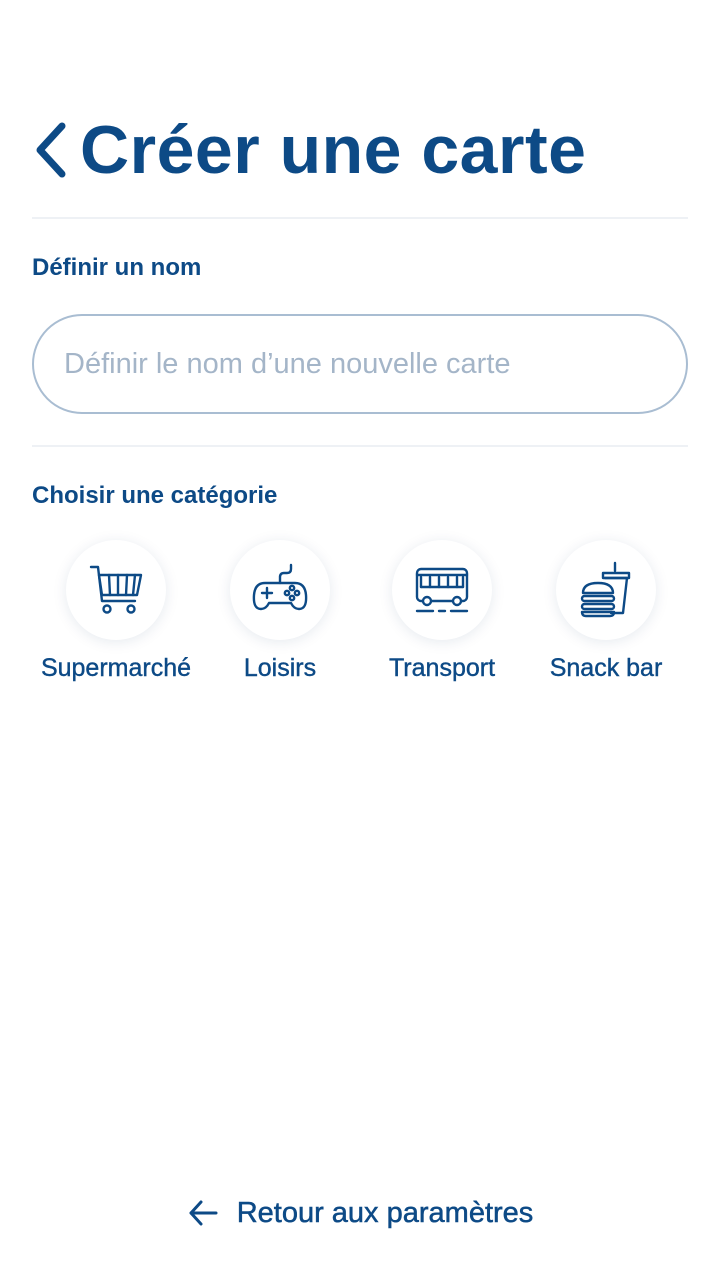 This screenshot has width=720, height=1280. I want to click on category-loisirs: Loisirs, so click(280, 611).